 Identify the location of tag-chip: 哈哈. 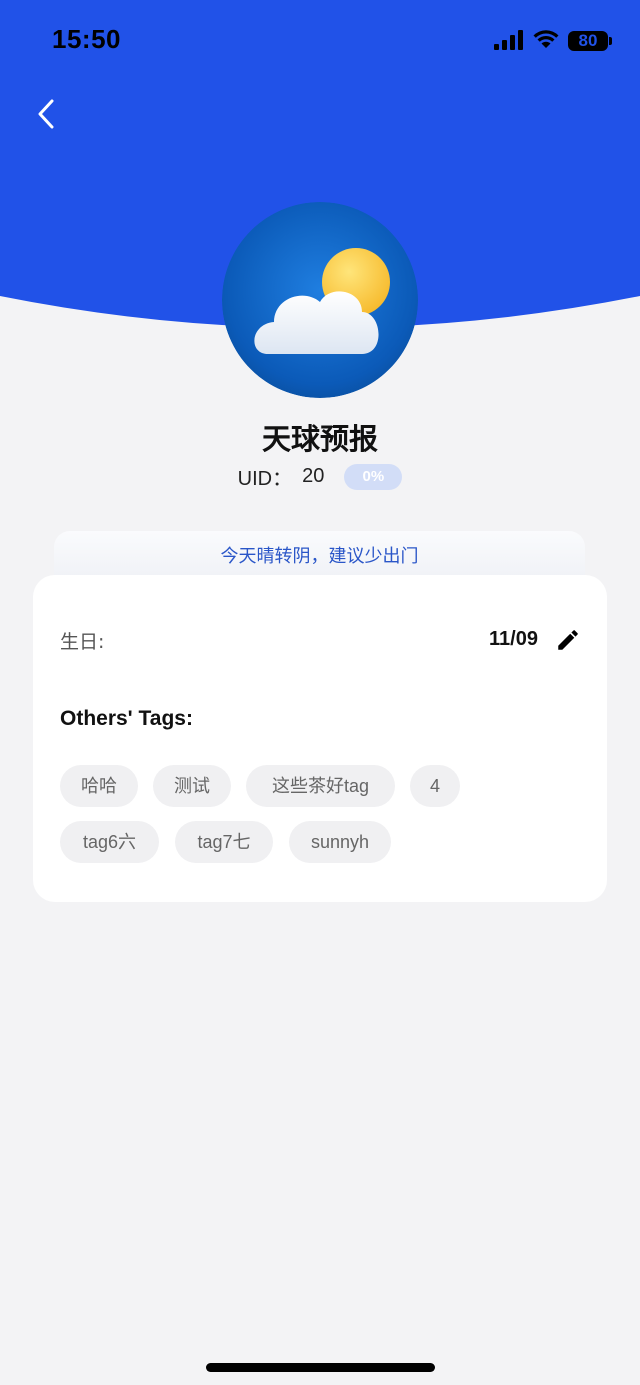
(99, 786).